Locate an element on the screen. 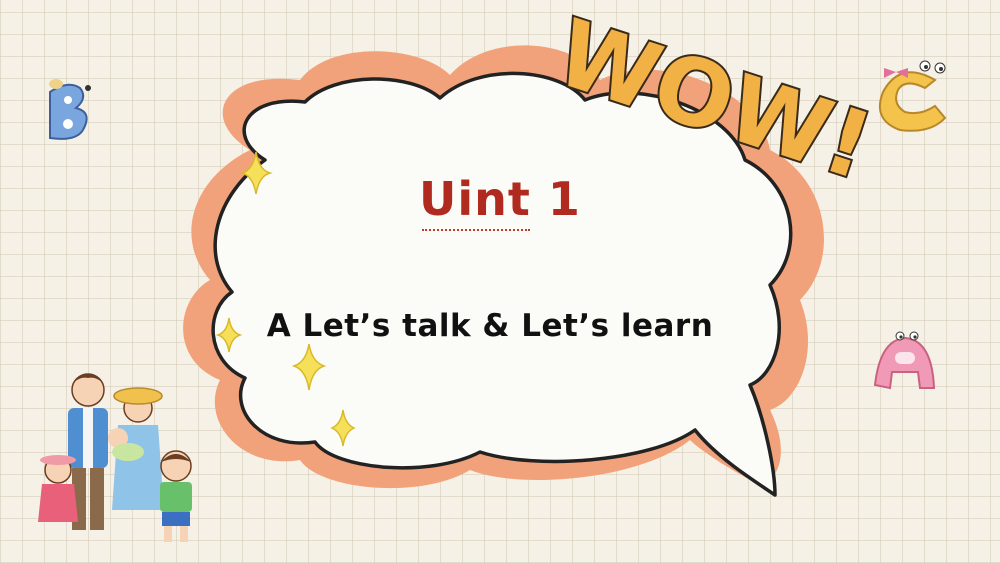 This screenshot has height=563, width=1000. letter-c-character is located at coordinates (912, 96).